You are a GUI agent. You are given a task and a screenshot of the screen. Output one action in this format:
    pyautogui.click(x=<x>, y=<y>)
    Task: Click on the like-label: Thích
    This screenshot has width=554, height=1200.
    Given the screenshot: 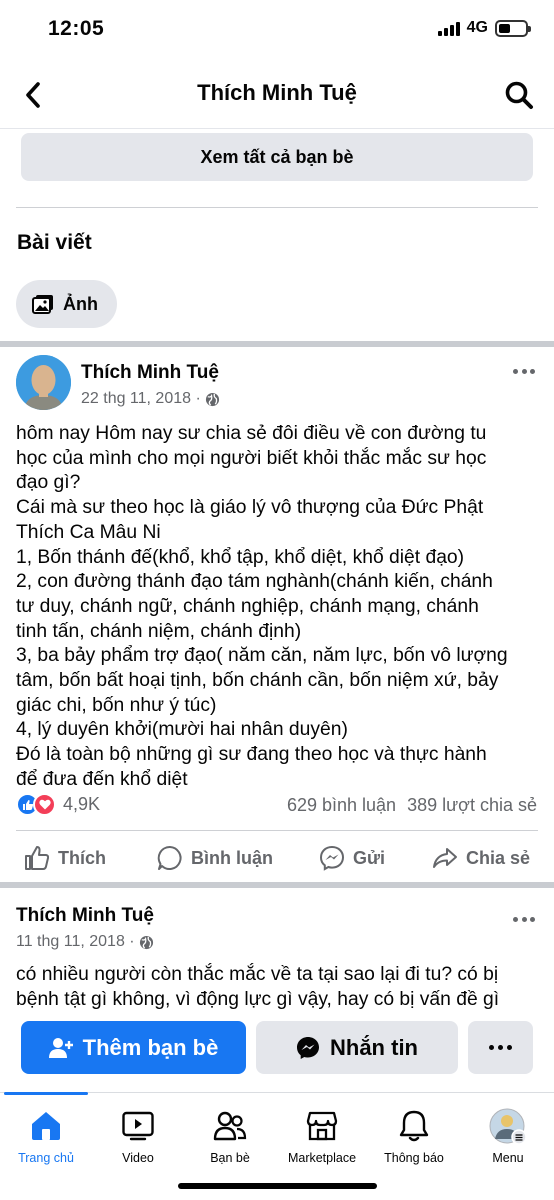 What is the action you would take?
    pyautogui.click(x=82, y=857)
    